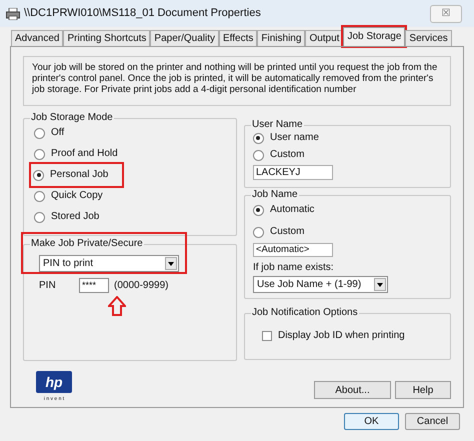 This screenshot has width=474, height=441. I want to click on group-title: Job Notification Options, so click(304, 313).